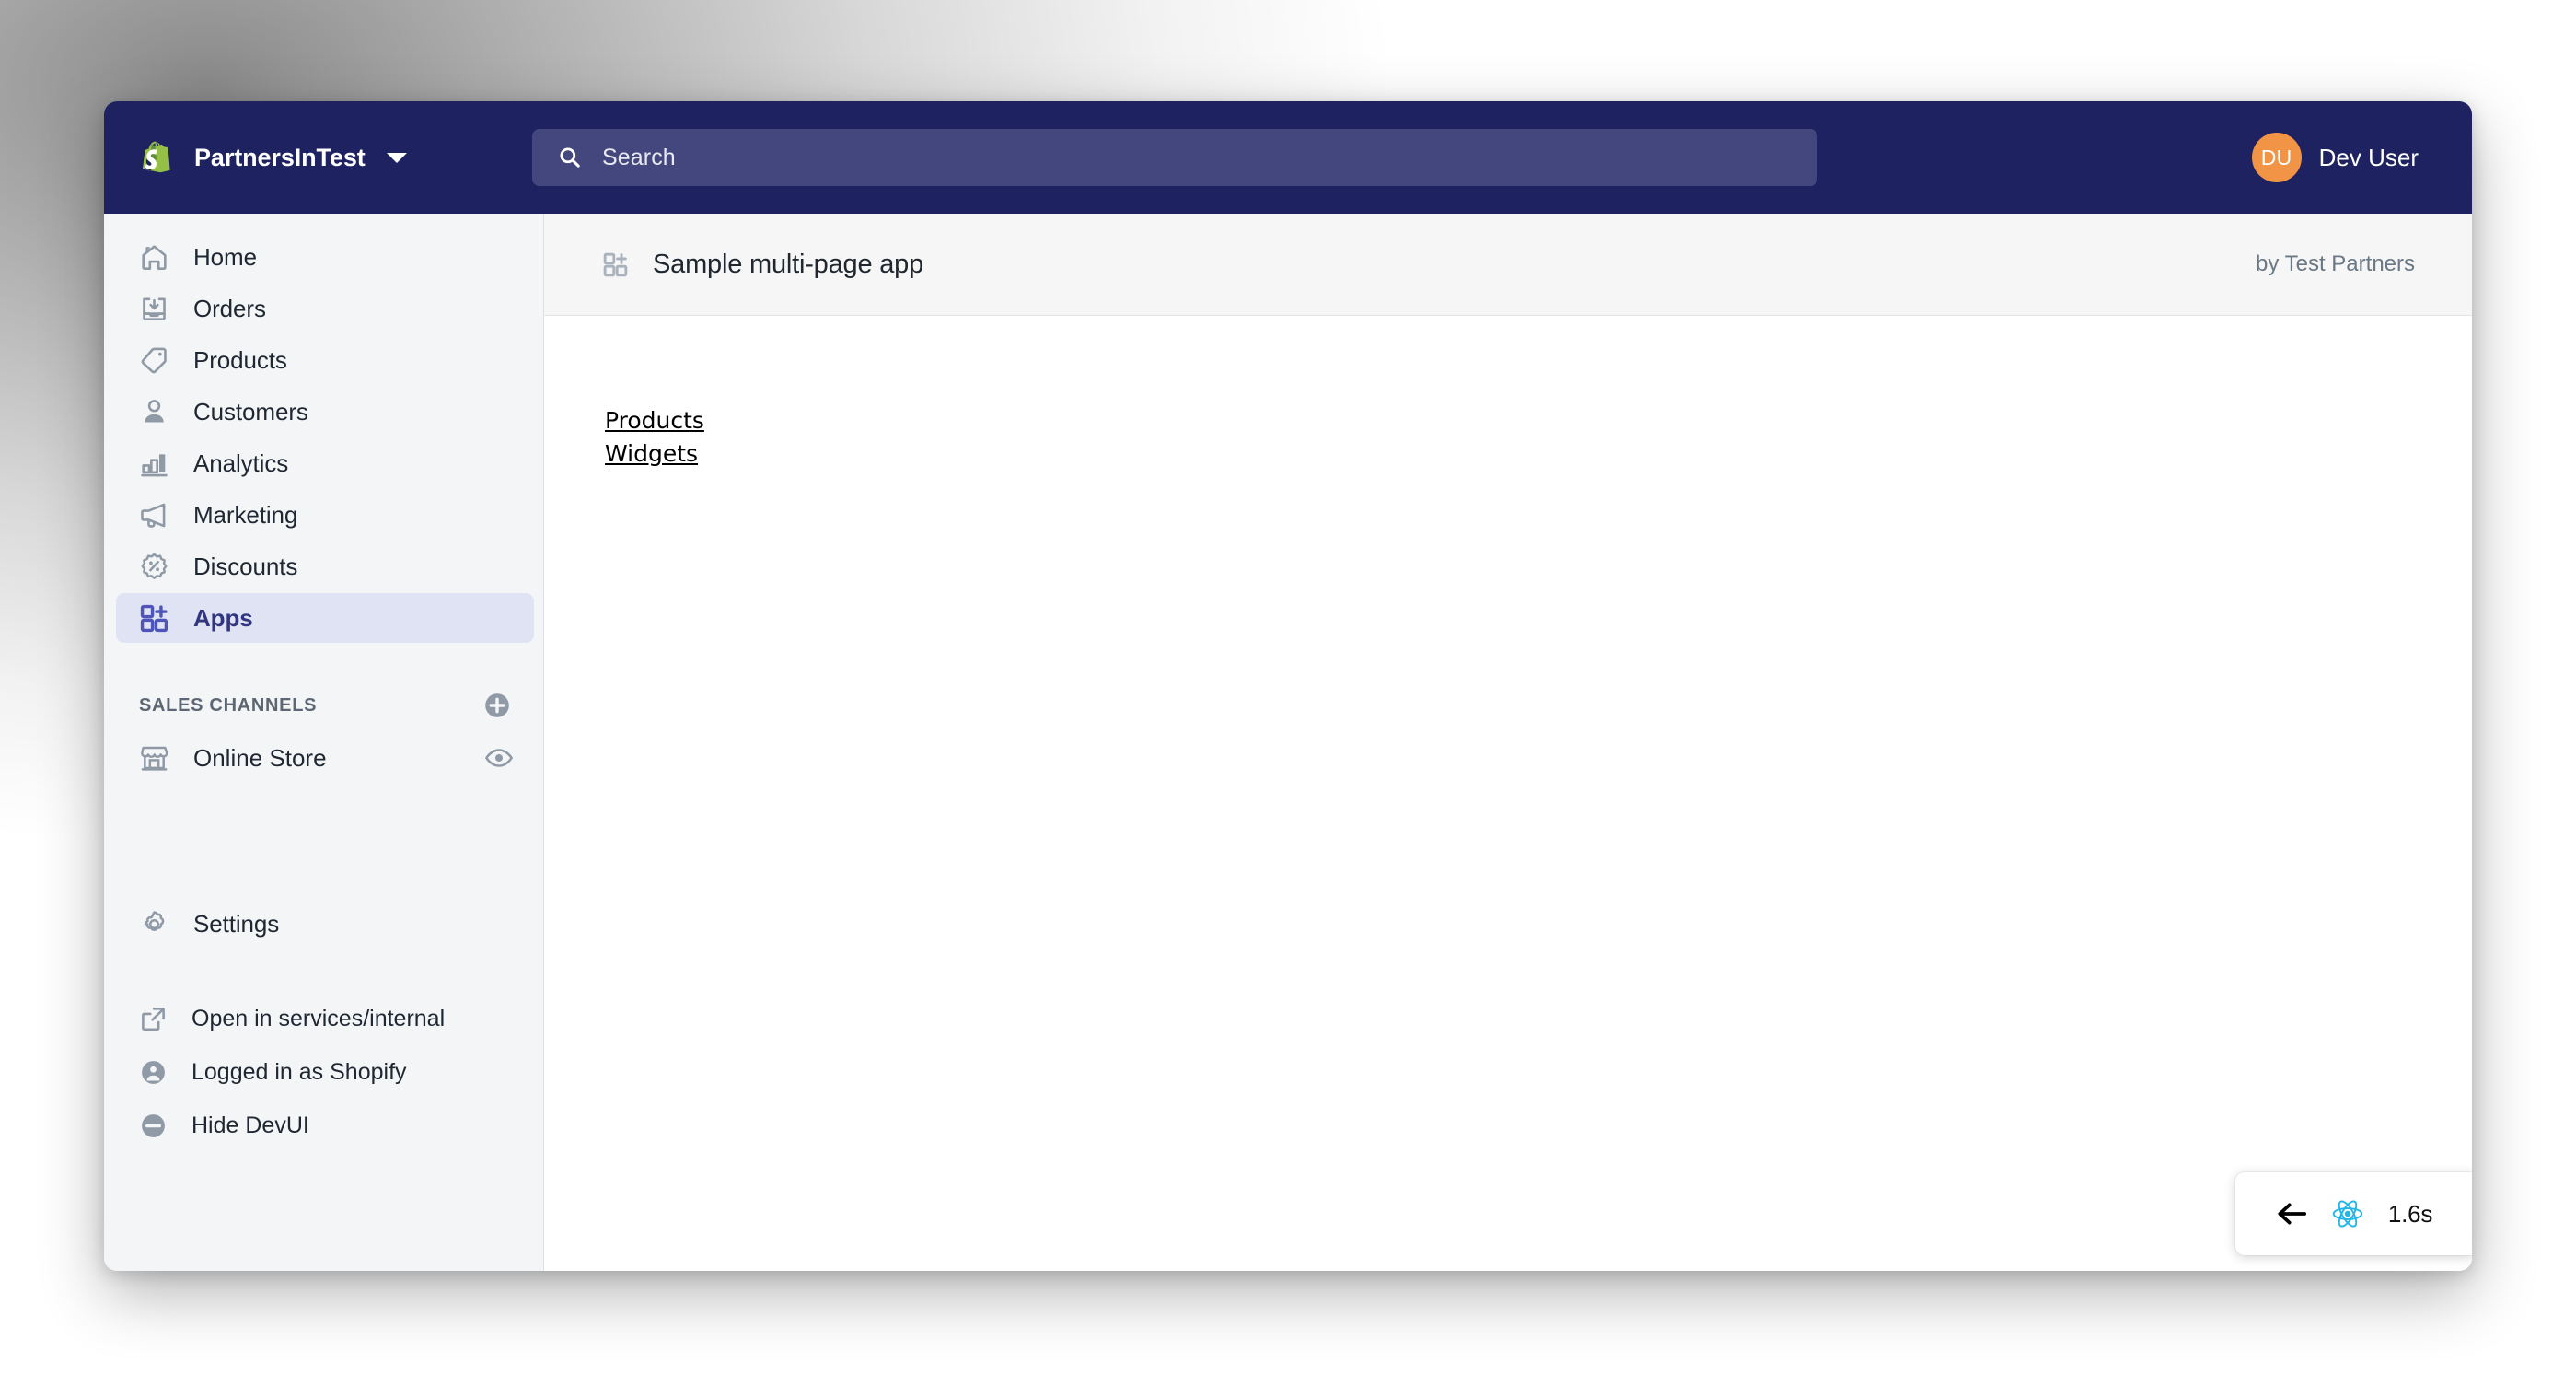 This screenshot has height=1398, width=2576. What do you see at coordinates (250, 1125) in the screenshot?
I see `devui-item-label: Hide DevUI` at bounding box center [250, 1125].